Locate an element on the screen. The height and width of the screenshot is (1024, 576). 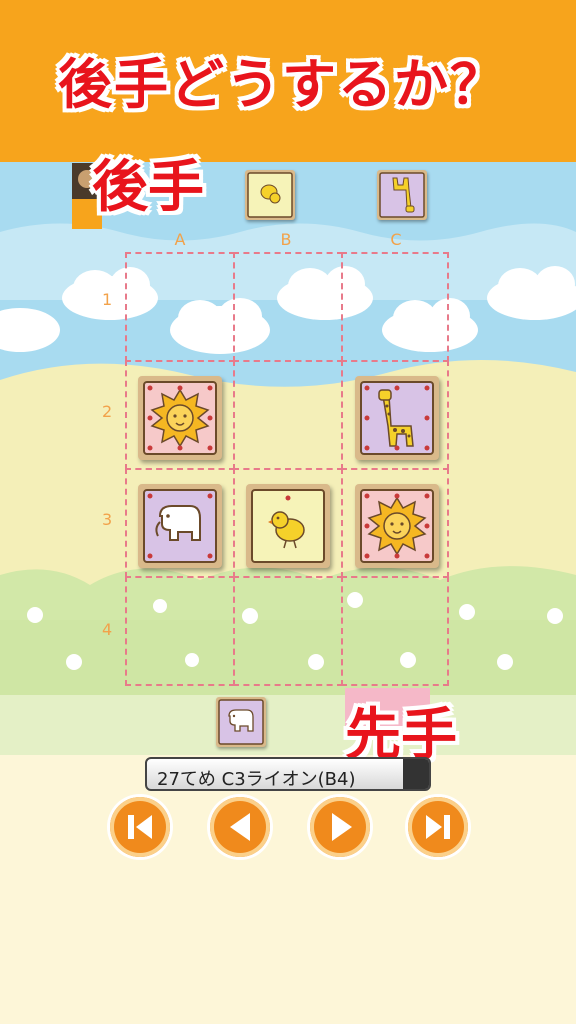
column-label-b: B is located at coordinates (286, 239).